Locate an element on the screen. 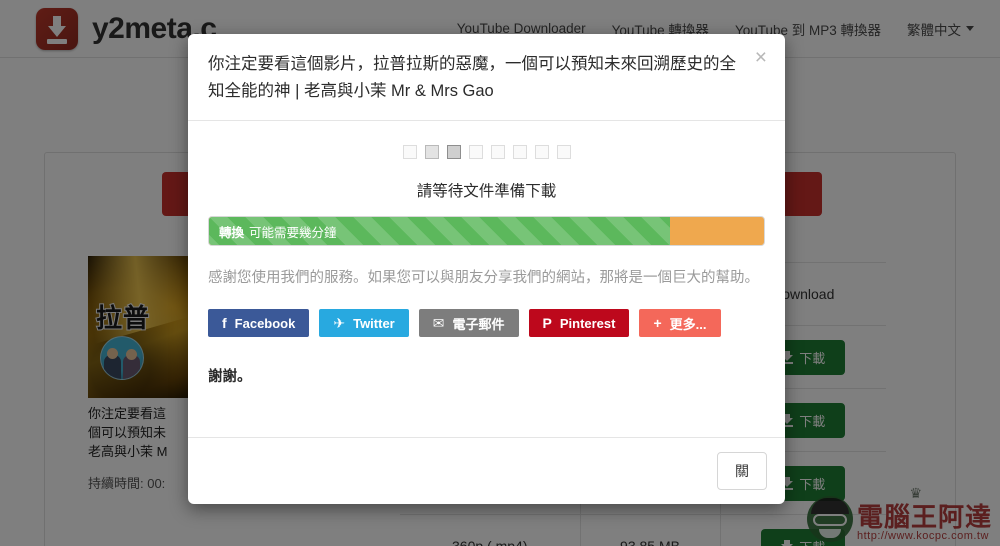  progress-label: 可能需要幾分鐘 is located at coordinates (293, 232).